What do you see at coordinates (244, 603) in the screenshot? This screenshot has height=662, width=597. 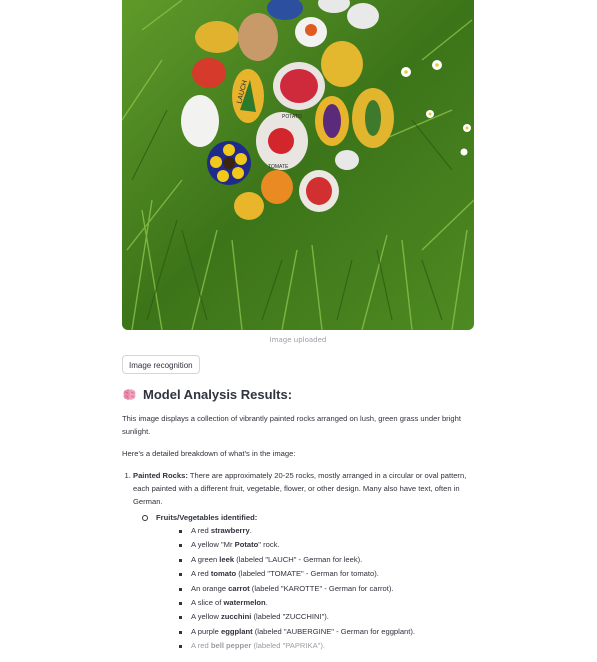 I see `item-name: watermelon` at bounding box center [244, 603].